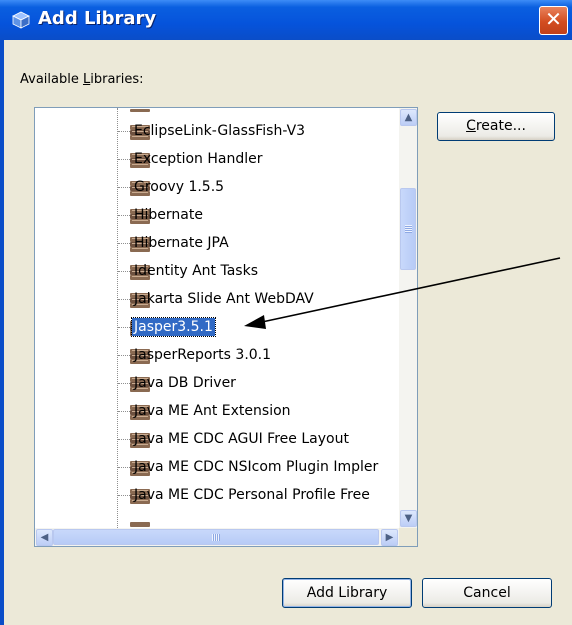 This screenshot has height=625, width=572. I want to click on vertical-scrollbar: ▲ ▼, so click(408, 318).